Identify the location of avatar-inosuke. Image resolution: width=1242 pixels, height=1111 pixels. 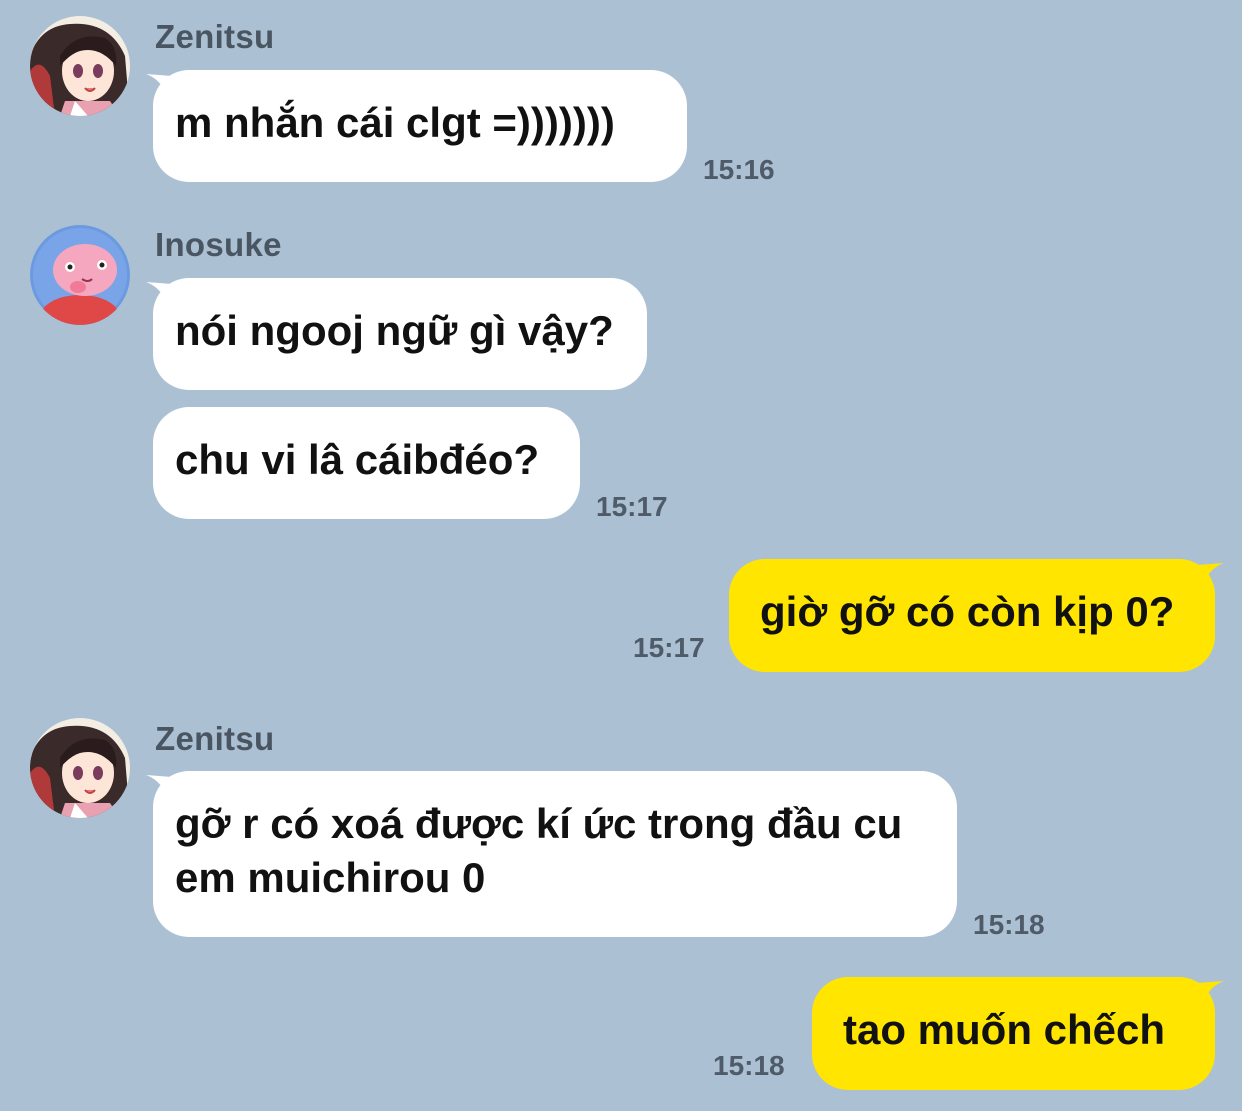
(80, 275).